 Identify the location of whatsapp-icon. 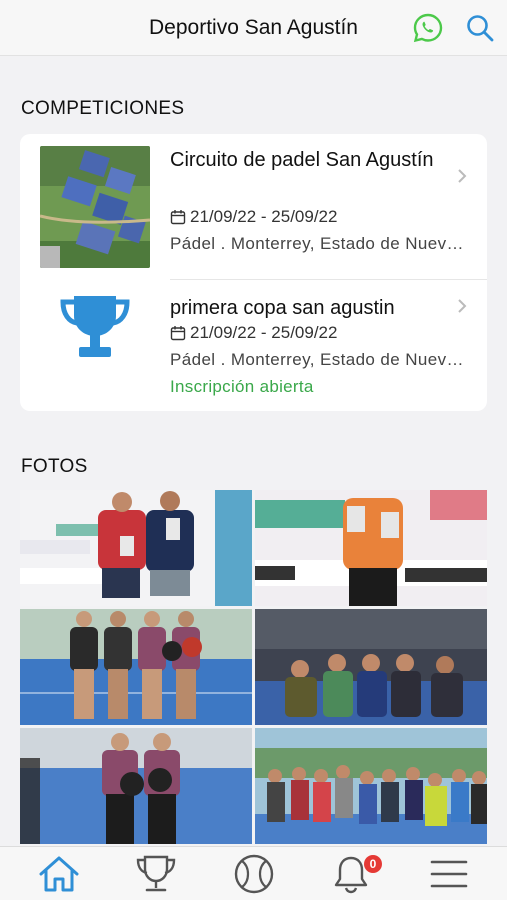
(428, 28).